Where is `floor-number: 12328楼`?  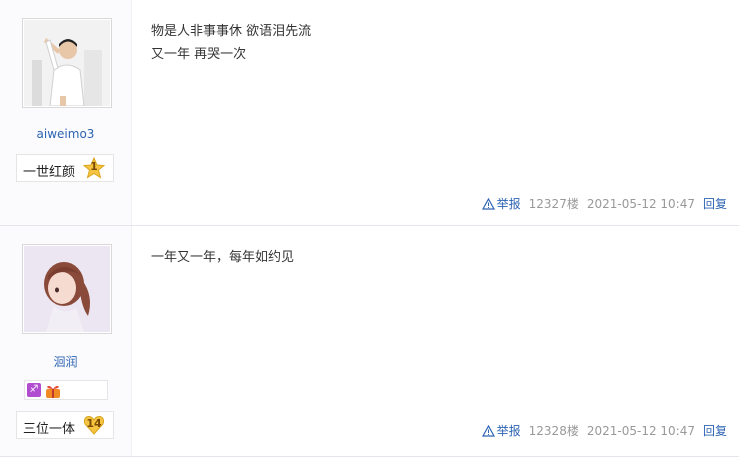 floor-number: 12328楼 is located at coordinates (553, 431).